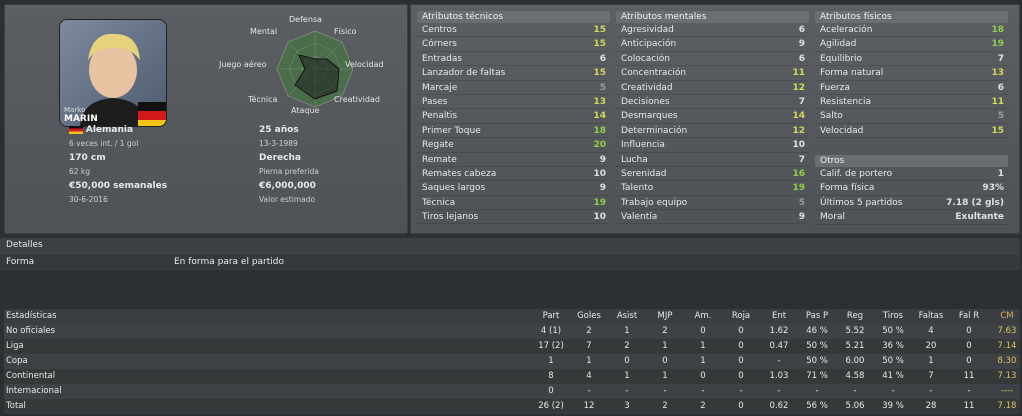 The height and width of the screenshot is (416, 1022). What do you see at coordinates (712, 116) in the screenshot?
I see `mental-attribute-row: Desmarques 14` at bounding box center [712, 116].